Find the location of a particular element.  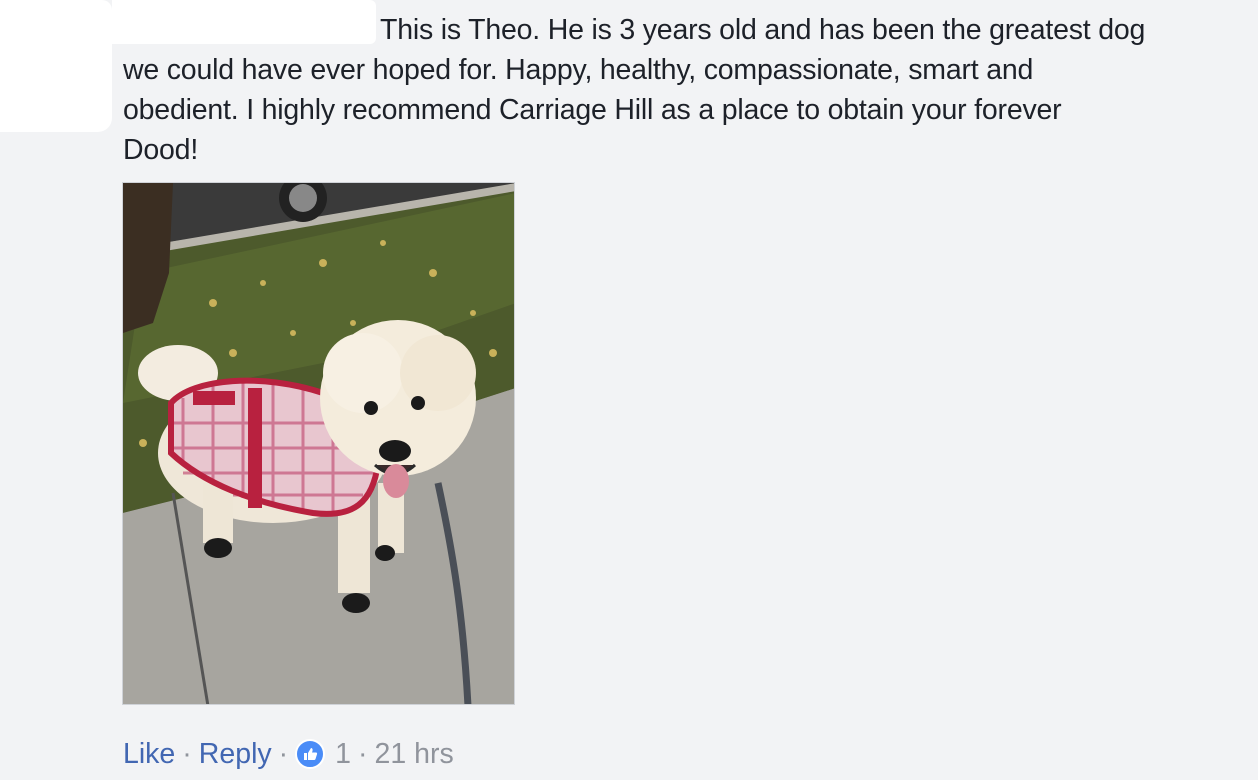

comment-text-line: Dood! is located at coordinates (161, 150).